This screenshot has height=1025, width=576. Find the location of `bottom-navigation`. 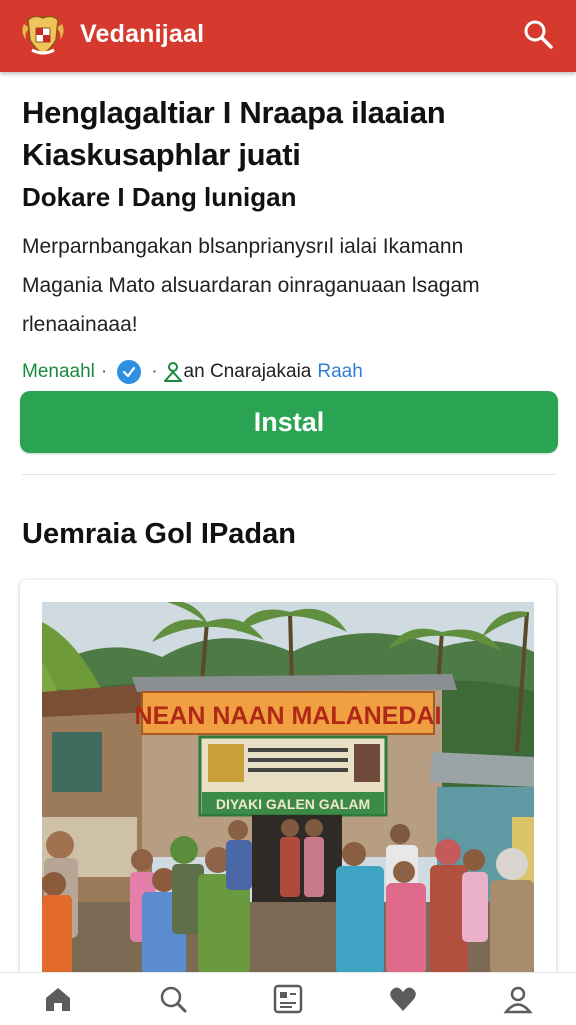

bottom-navigation is located at coordinates (288, 998).